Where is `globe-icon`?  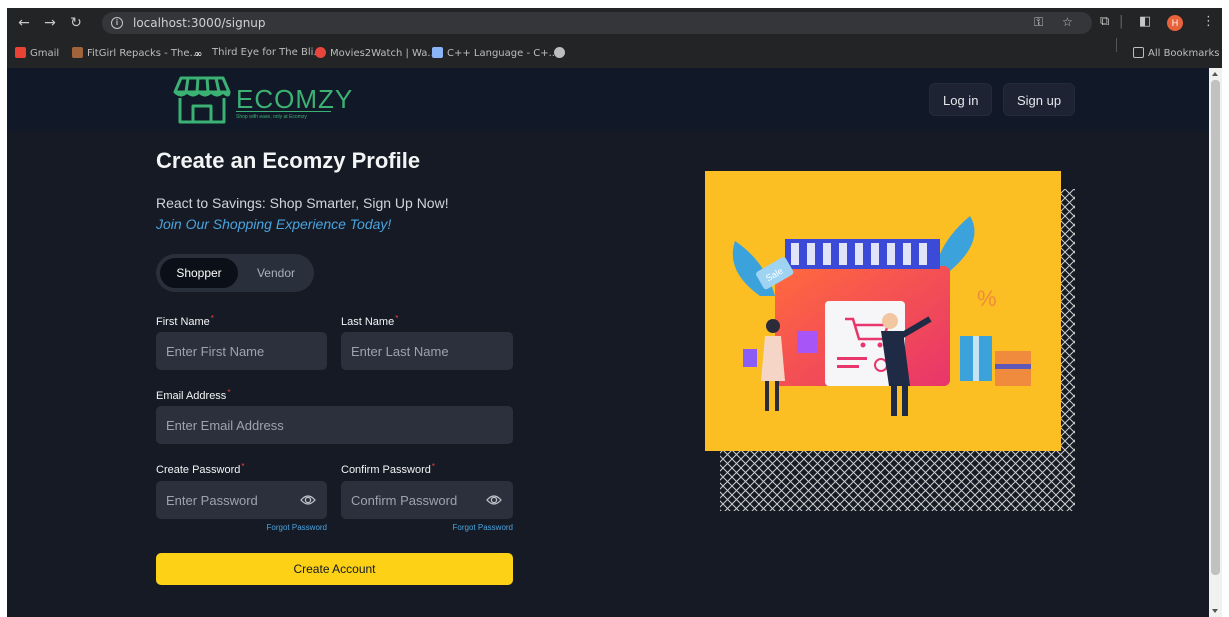
globe-icon is located at coordinates (559, 52).